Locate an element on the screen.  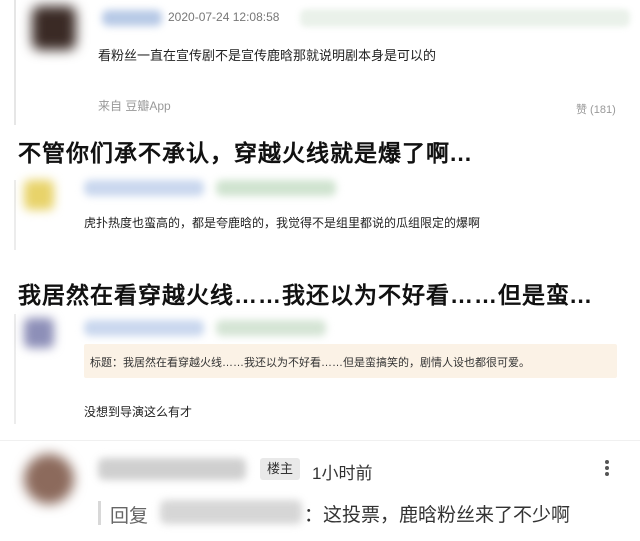
reply-quote-bar is located at coordinates (99, 513).